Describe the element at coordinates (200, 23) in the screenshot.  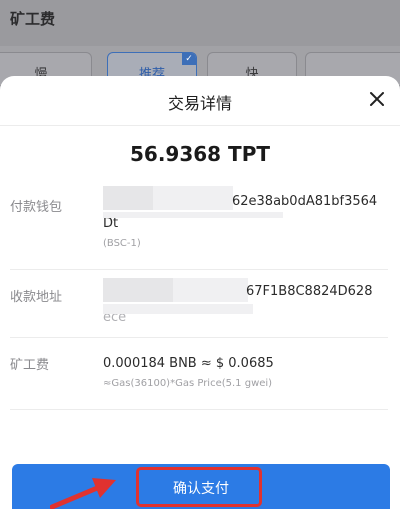
I see `background-header: 矿工费` at that location.